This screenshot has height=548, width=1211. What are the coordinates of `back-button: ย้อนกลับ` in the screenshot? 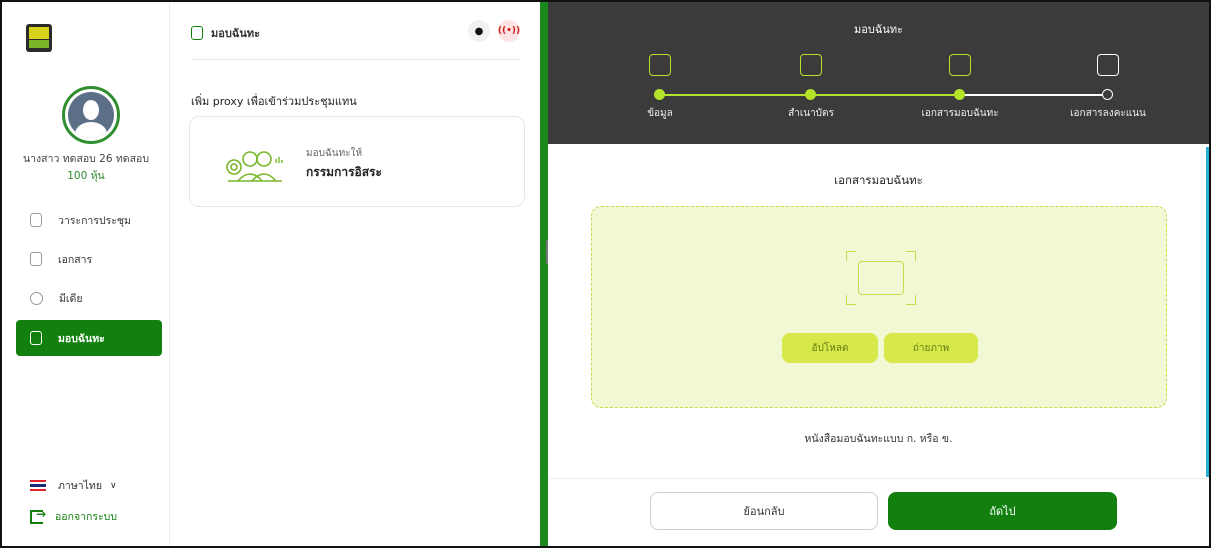 It's located at (764, 511).